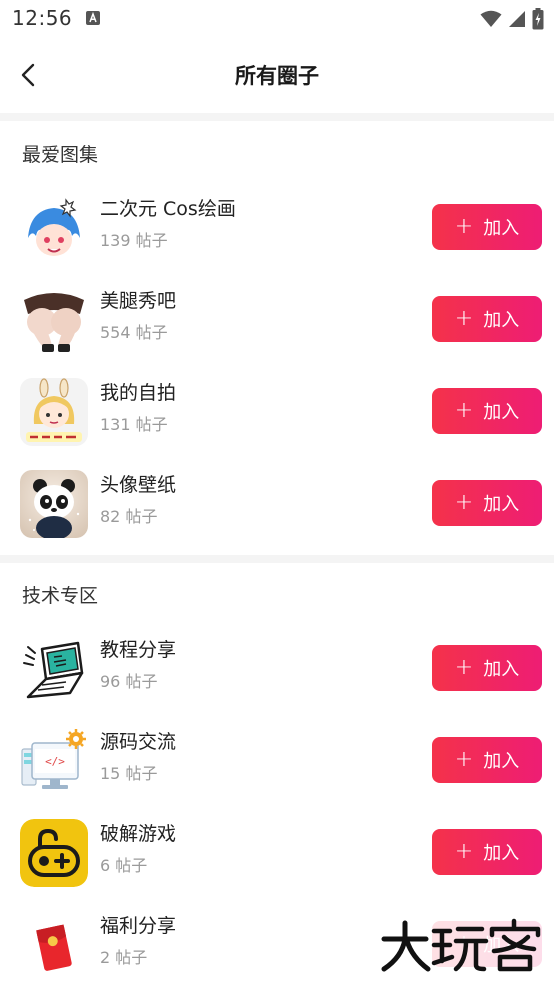 This screenshot has width=554, height=985. Describe the element at coordinates (277, 232) in the screenshot. I see `list-item: 二次元 Cos绘画 139 帖子 + 加入` at that location.